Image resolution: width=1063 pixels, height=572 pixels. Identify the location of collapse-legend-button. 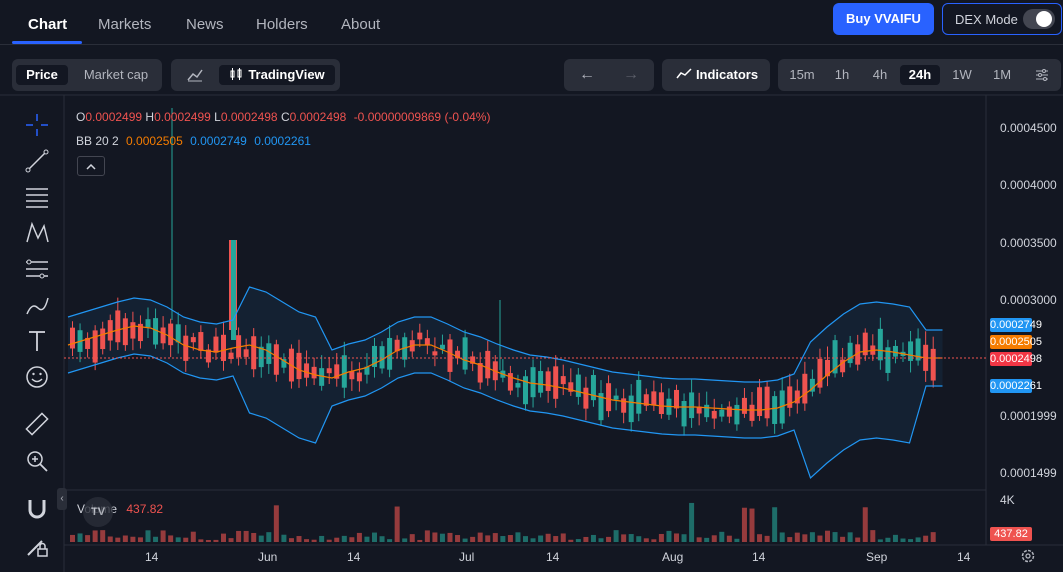
(91, 166).